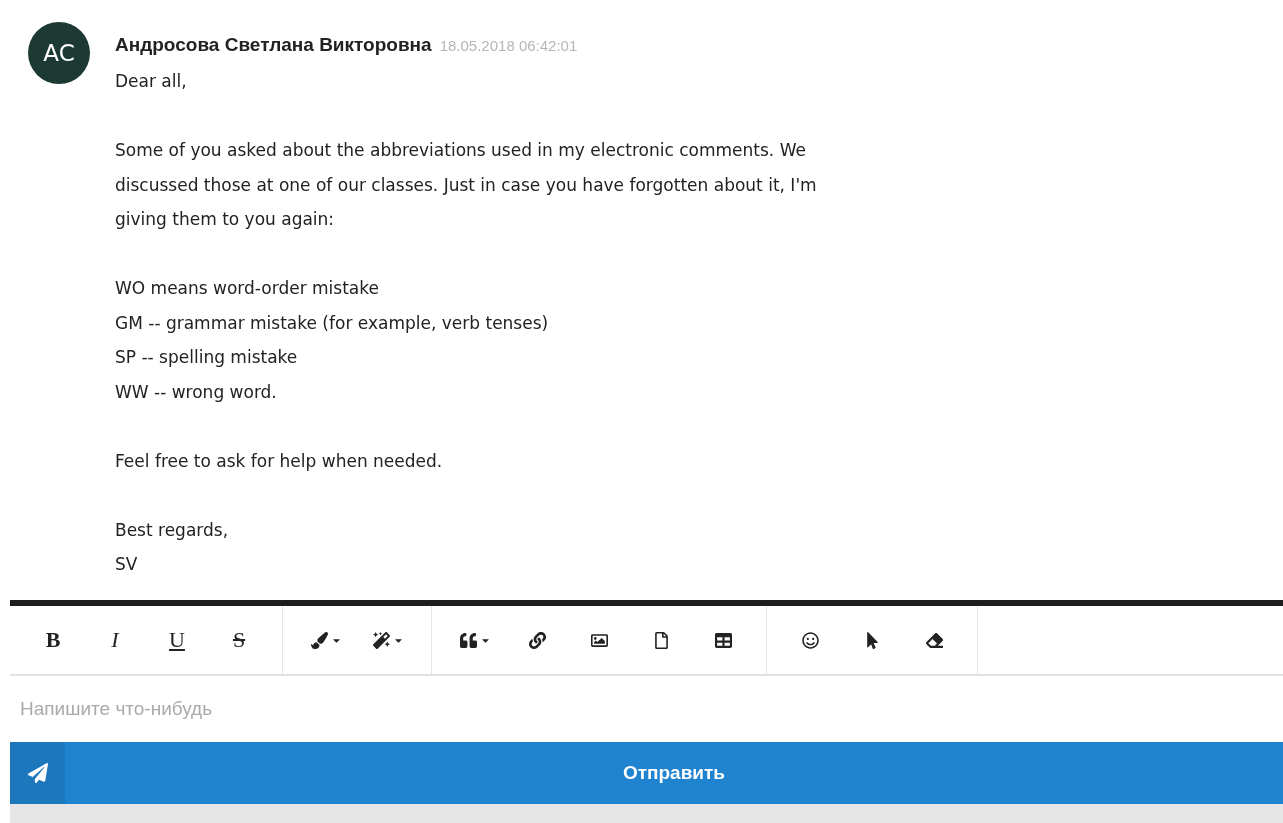 The width and height of the screenshot is (1283, 823). Describe the element at coordinates (151, 81) in the screenshot. I see `message-paragraph: Dear all,` at that location.